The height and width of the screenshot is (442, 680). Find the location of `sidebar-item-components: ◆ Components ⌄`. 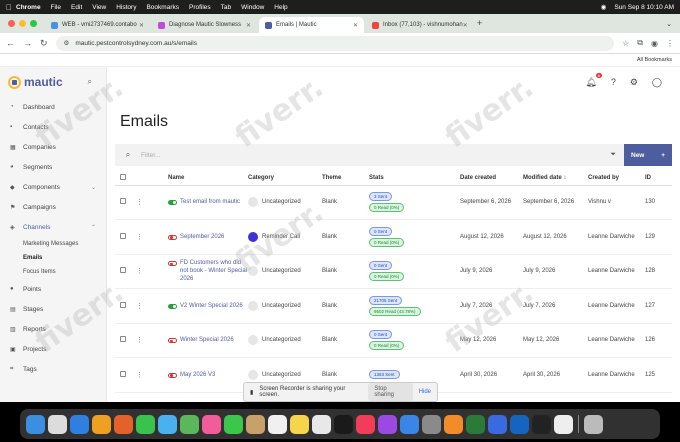

sidebar-item-components: ◆ Components ⌄ is located at coordinates (53, 187).